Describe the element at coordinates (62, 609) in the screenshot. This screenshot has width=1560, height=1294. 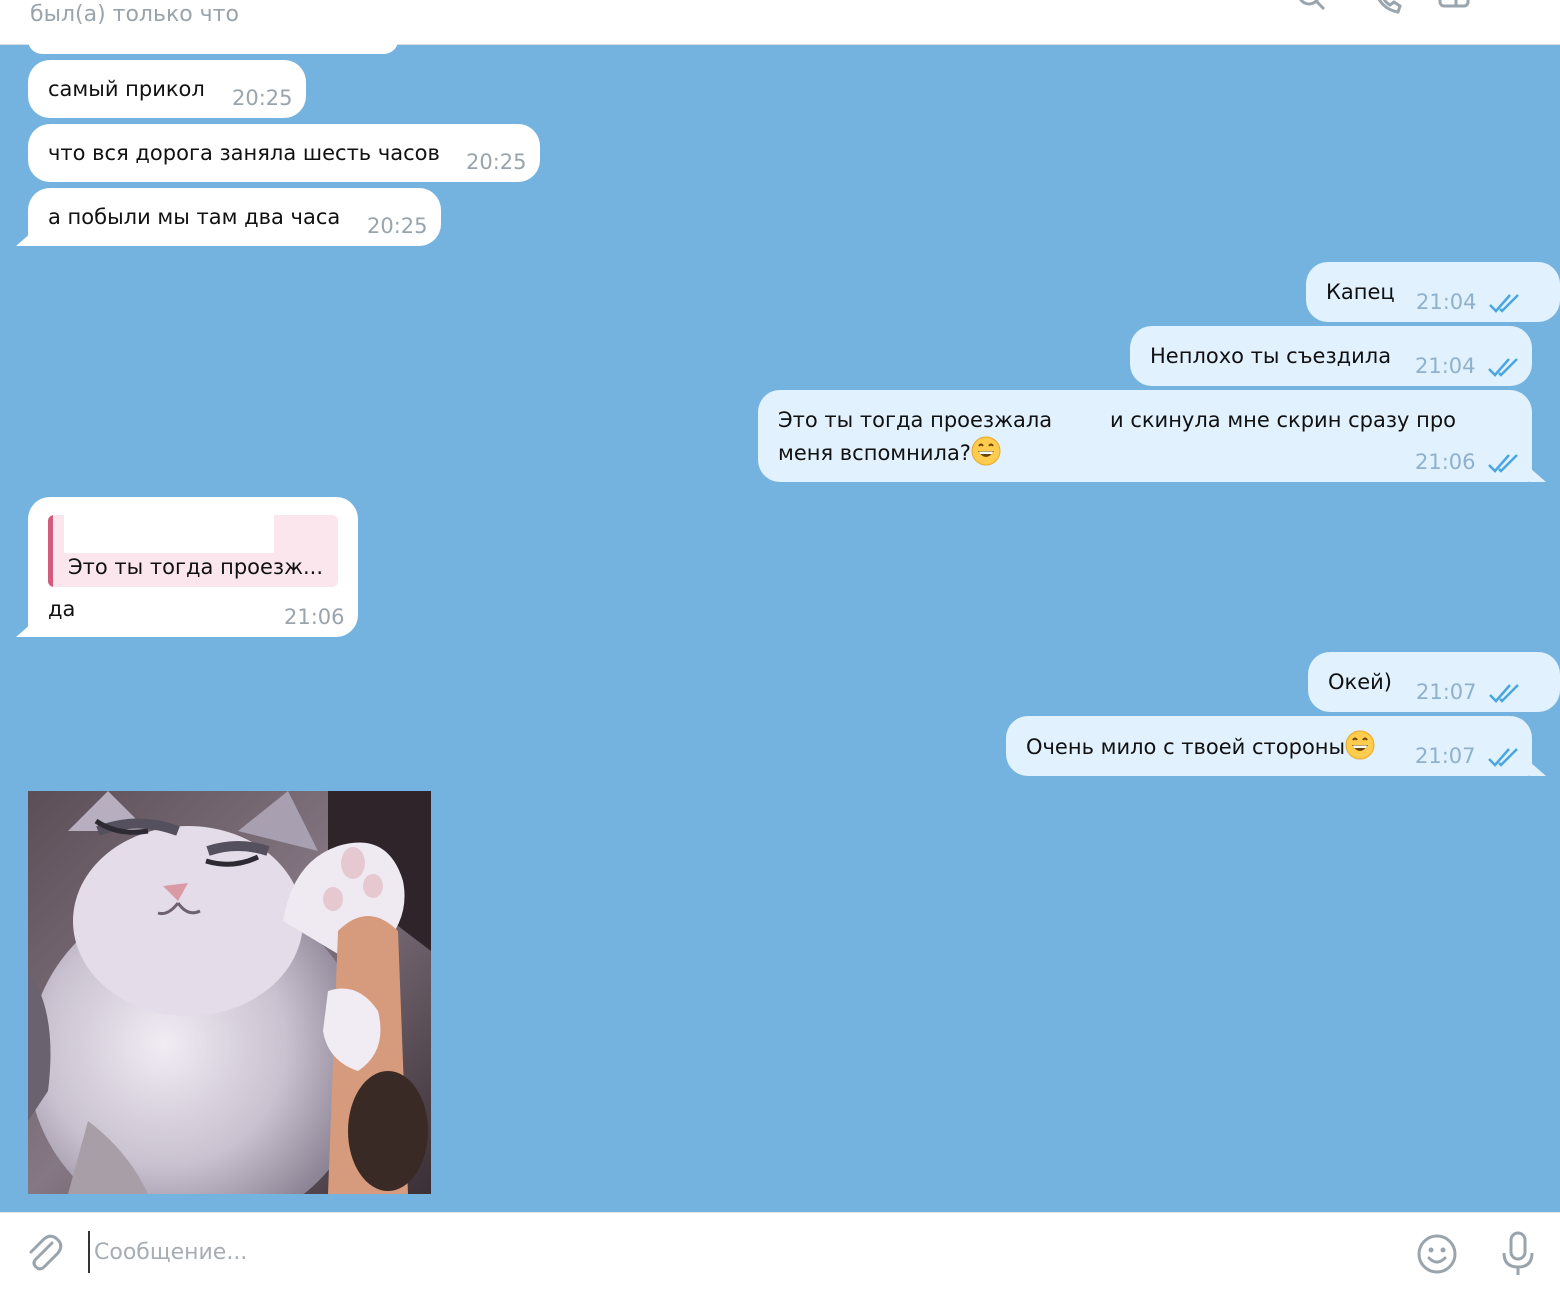
I see `message-text: да` at that location.